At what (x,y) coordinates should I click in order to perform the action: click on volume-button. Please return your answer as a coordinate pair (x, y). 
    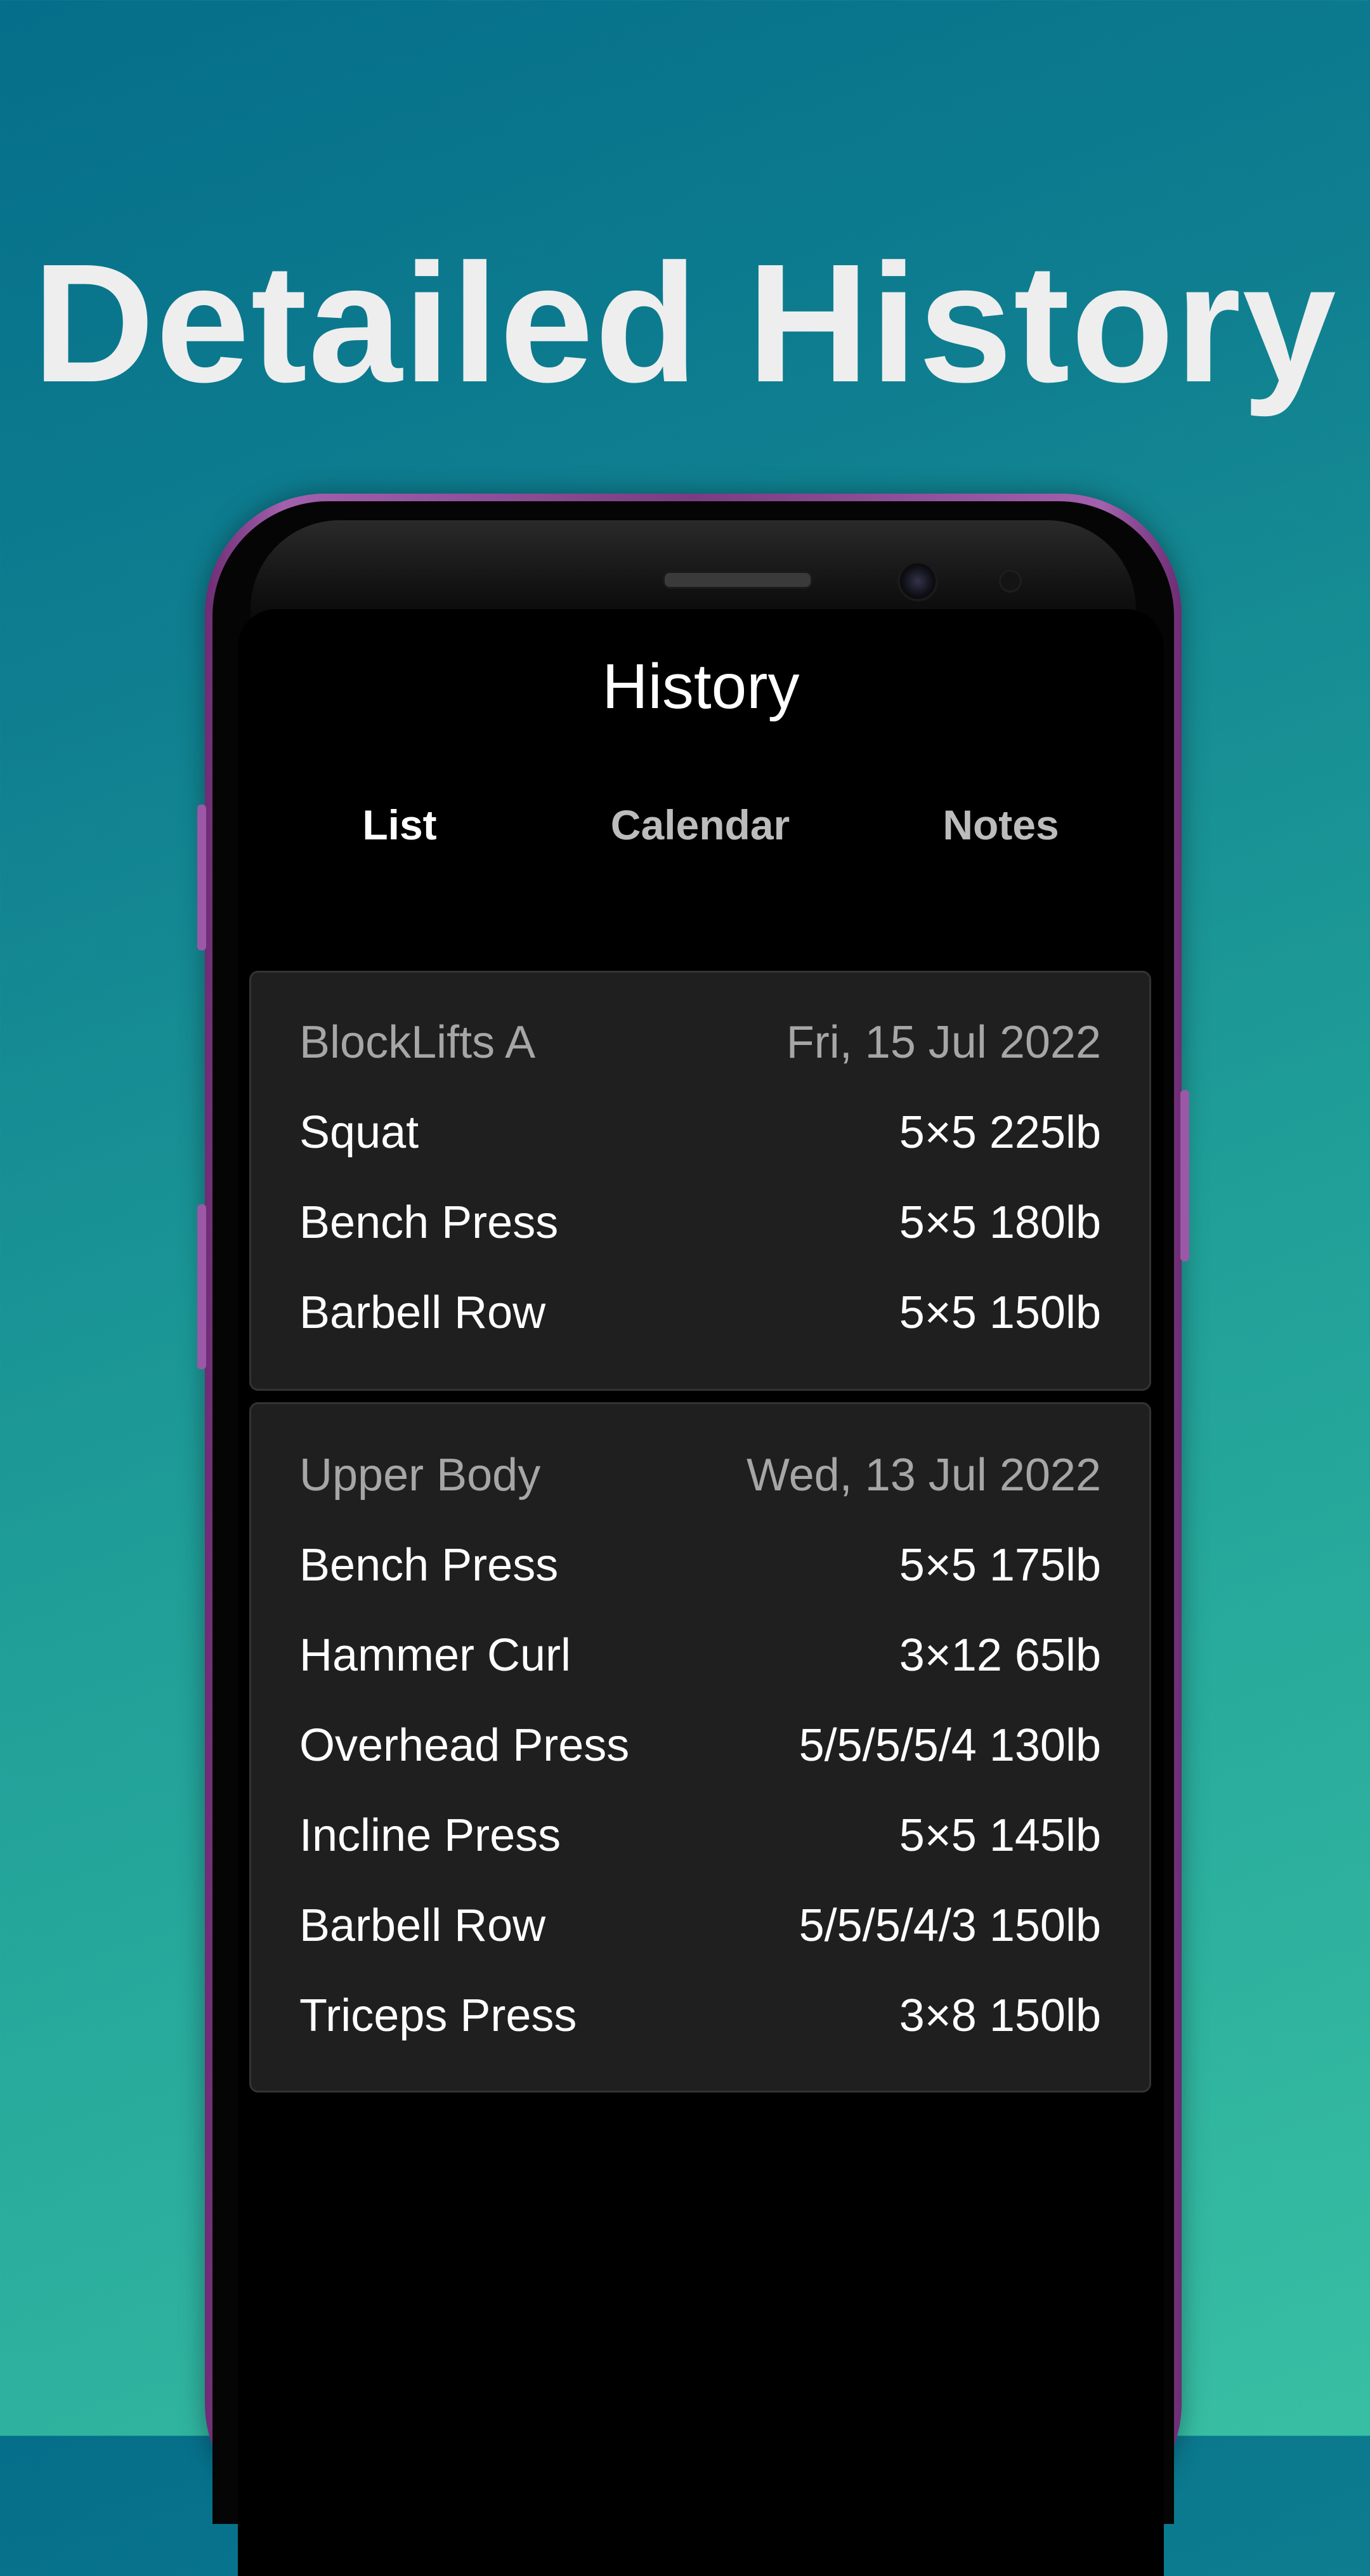
    Looking at the image, I should click on (202, 877).